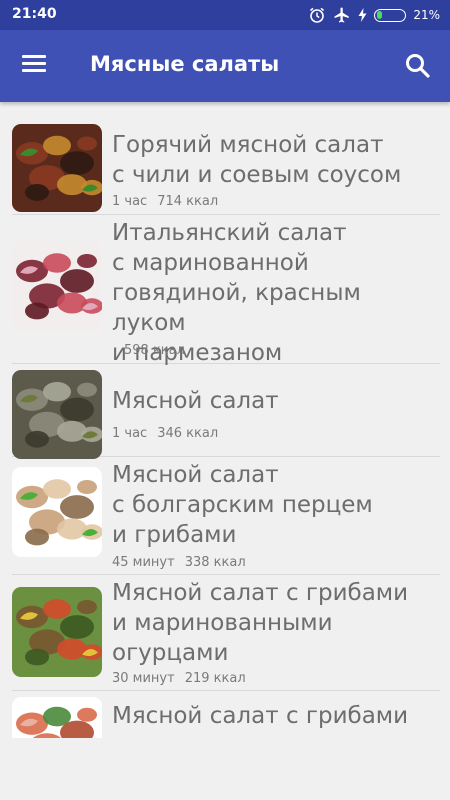 This screenshot has height=800, width=450. Describe the element at coordinates (215, 678) in the screenshot. I see `recipe-calories: 219 ккал` at that location.